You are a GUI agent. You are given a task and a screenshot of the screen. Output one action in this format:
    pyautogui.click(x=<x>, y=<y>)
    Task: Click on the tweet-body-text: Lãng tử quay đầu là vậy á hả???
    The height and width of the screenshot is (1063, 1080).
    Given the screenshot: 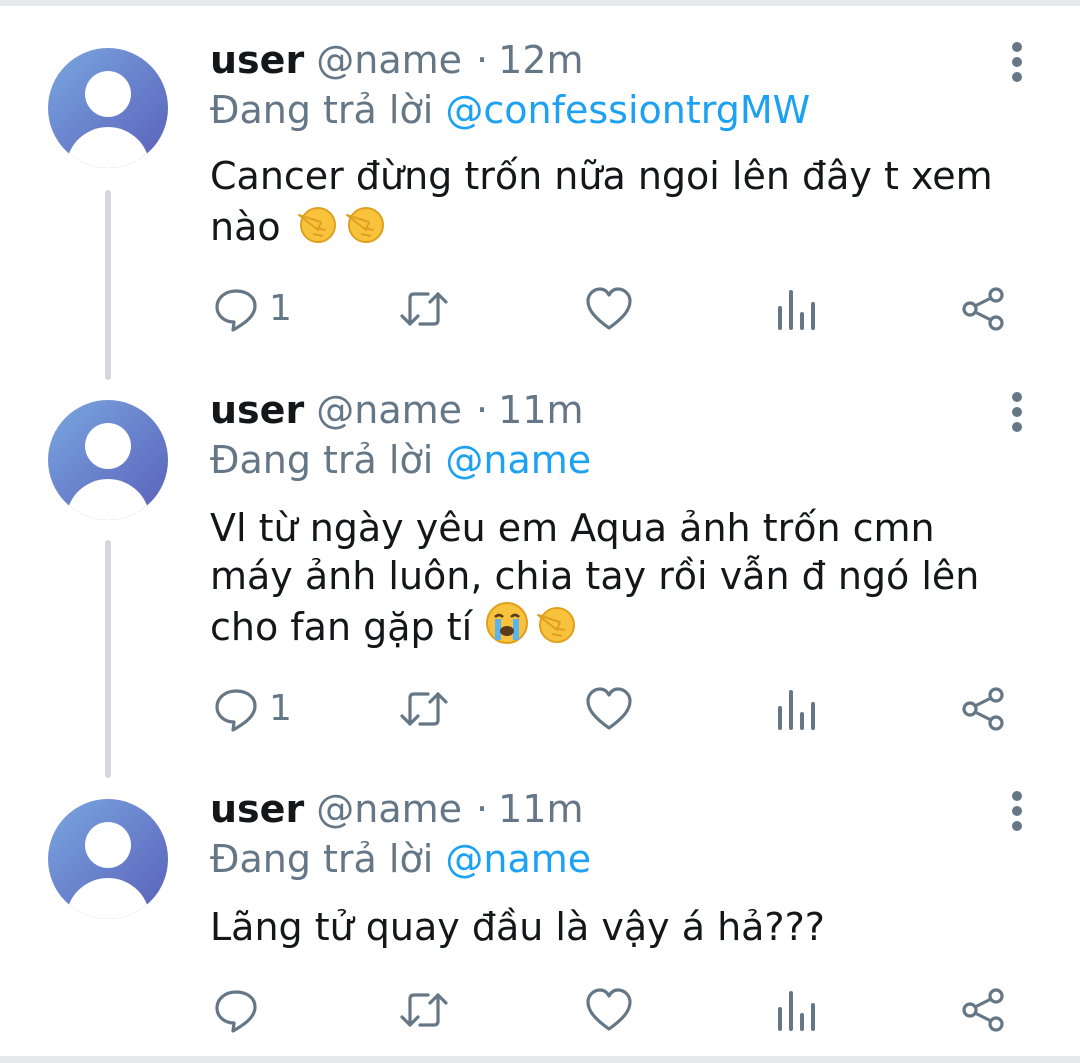 What is the action you would take?
    pyautogui.click(x=517, y=927)
    